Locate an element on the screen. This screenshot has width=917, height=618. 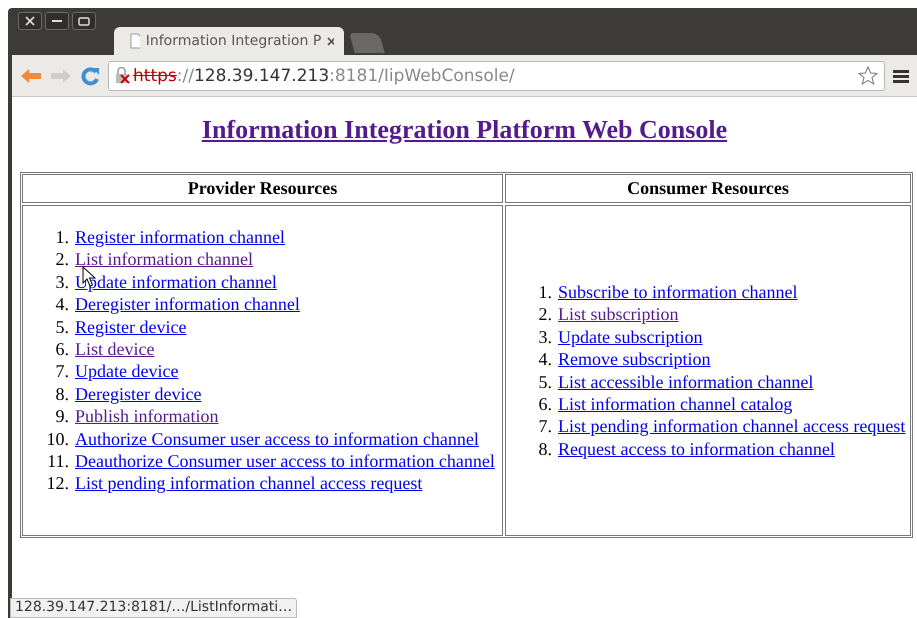
resource-link: Update subscription is located at coordinates (630, 336).